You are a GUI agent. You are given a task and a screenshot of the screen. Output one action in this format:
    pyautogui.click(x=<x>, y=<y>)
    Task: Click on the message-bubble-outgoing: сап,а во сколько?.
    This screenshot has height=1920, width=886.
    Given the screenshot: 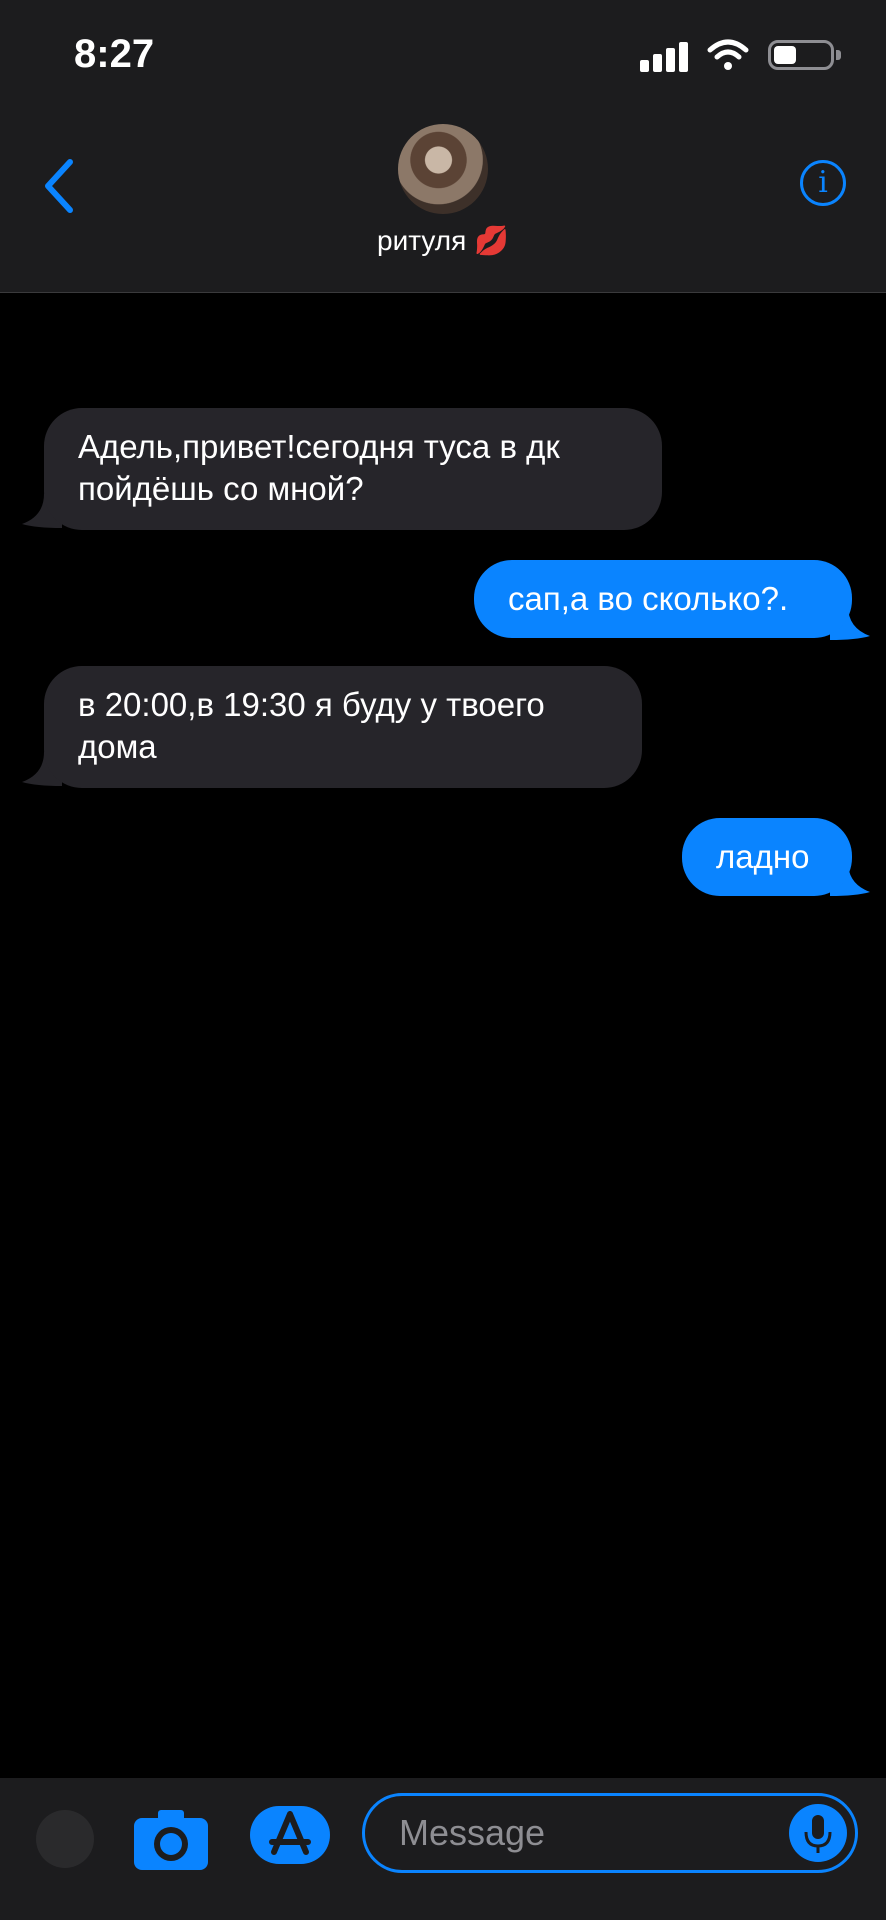 What is the action you would take?
    pyautogui.click(x=663, y=599)
    